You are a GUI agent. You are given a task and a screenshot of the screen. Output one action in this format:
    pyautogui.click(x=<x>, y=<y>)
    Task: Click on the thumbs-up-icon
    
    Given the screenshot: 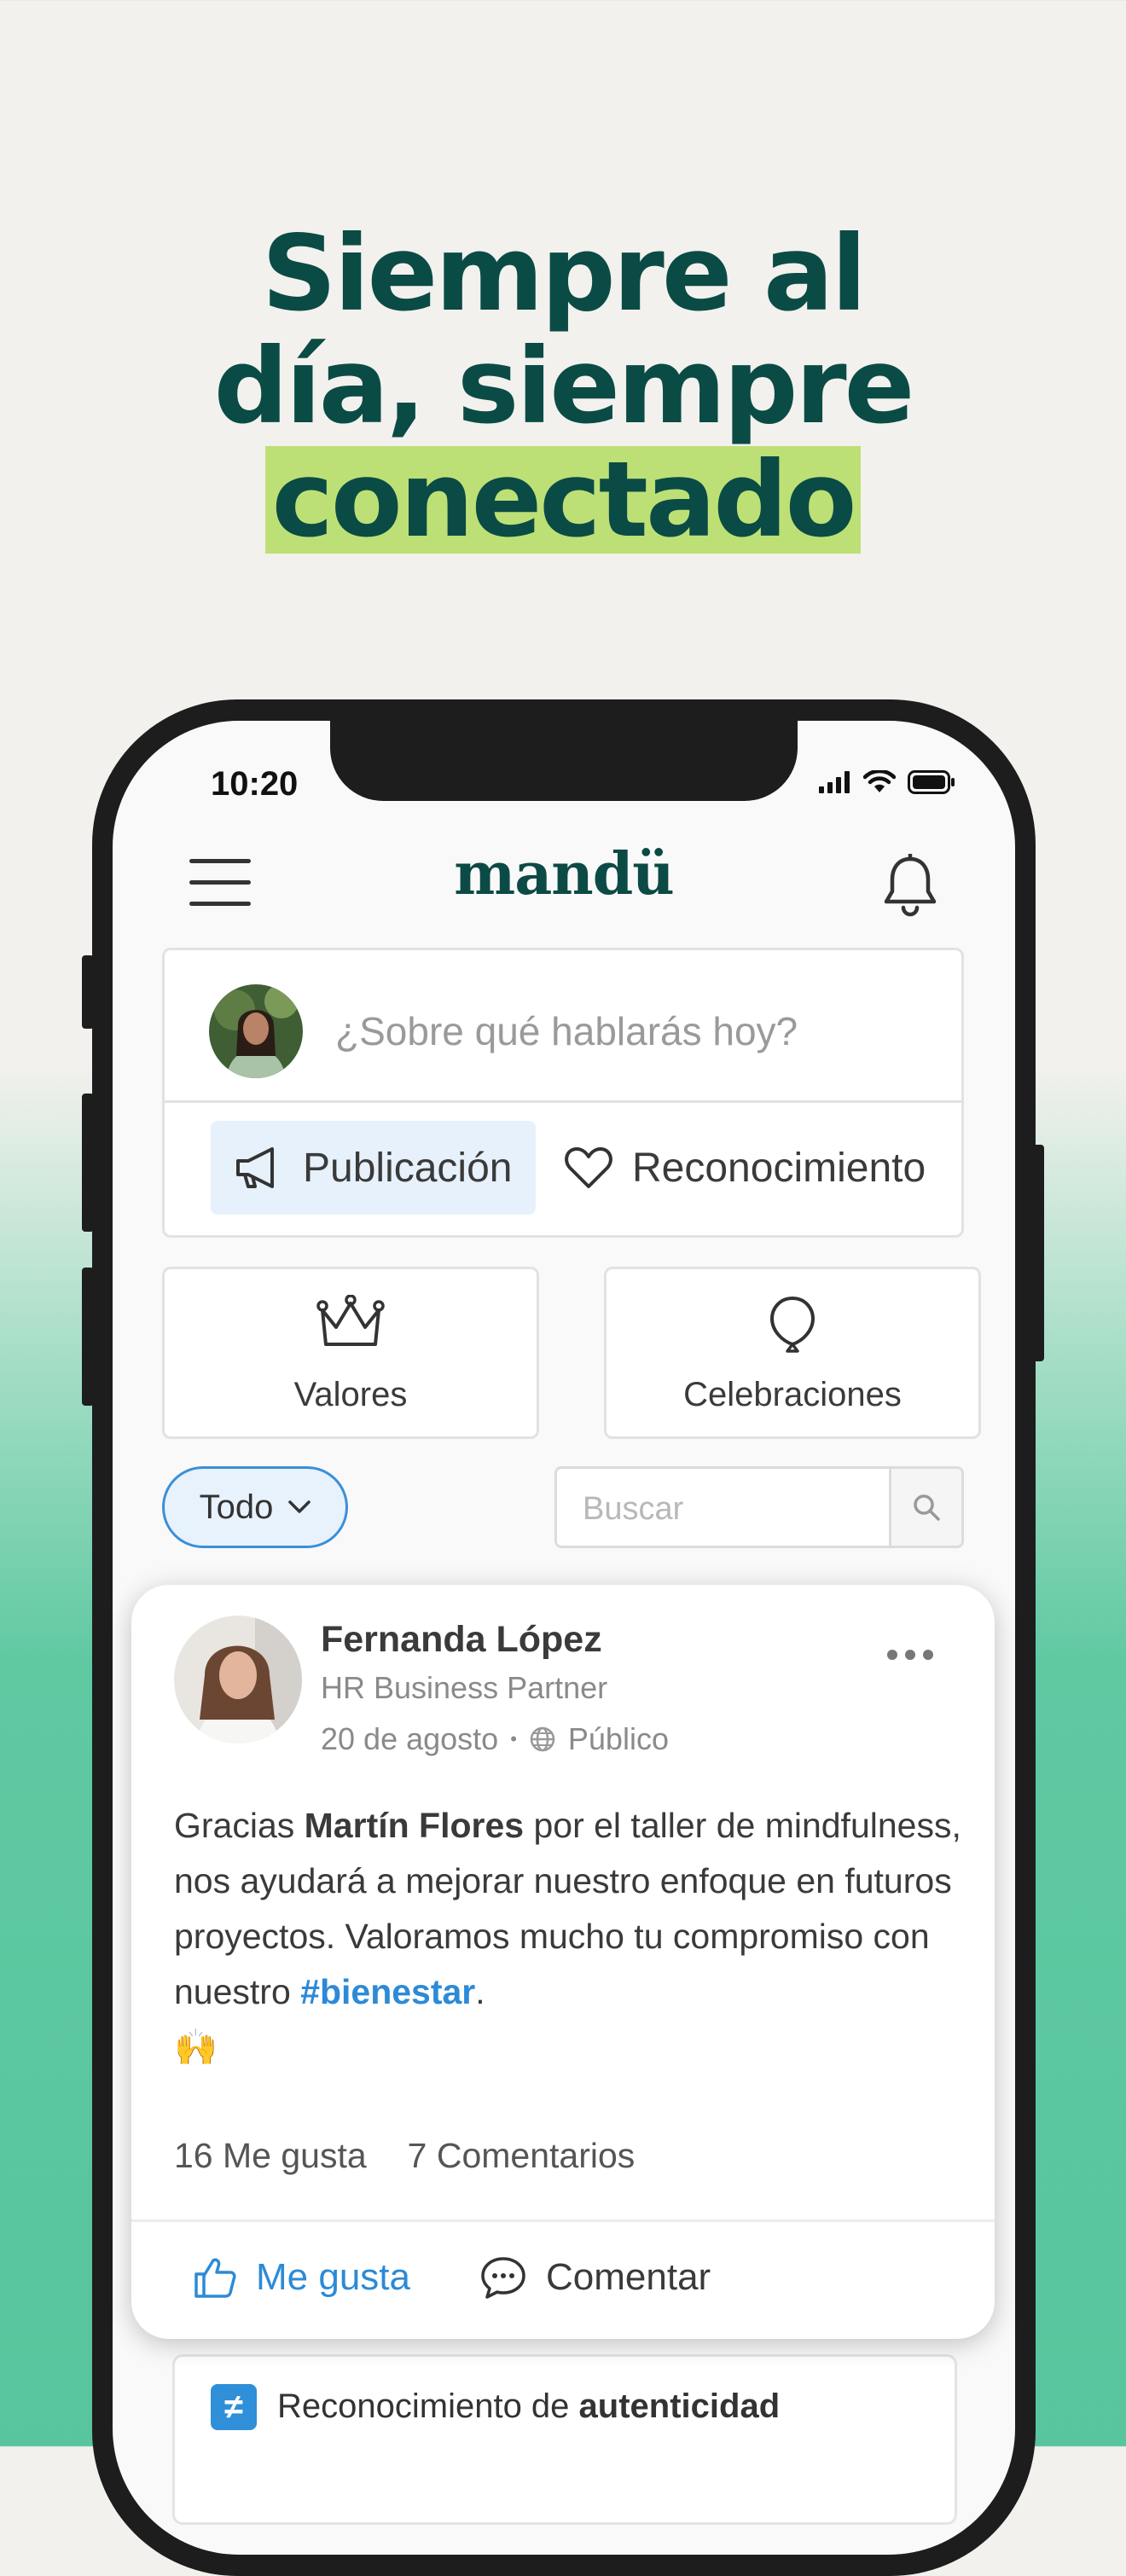 What is the action you would take?
    pyautogui.click(x=215, y=2278)
    